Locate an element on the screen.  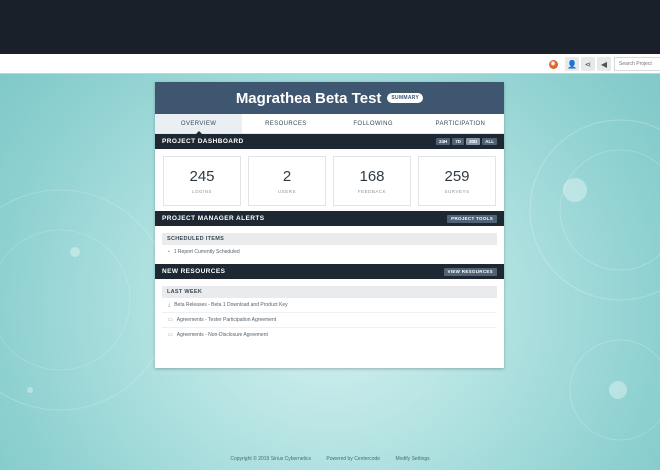
stat-feedback: 168 FEEDBACK is located at coordinates (372, 181).